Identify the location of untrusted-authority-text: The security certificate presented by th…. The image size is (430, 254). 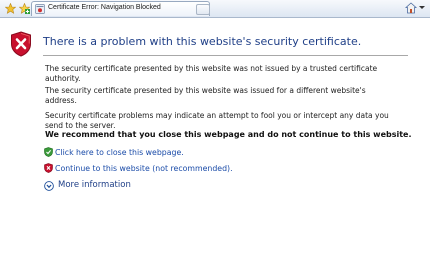
(211, 73).